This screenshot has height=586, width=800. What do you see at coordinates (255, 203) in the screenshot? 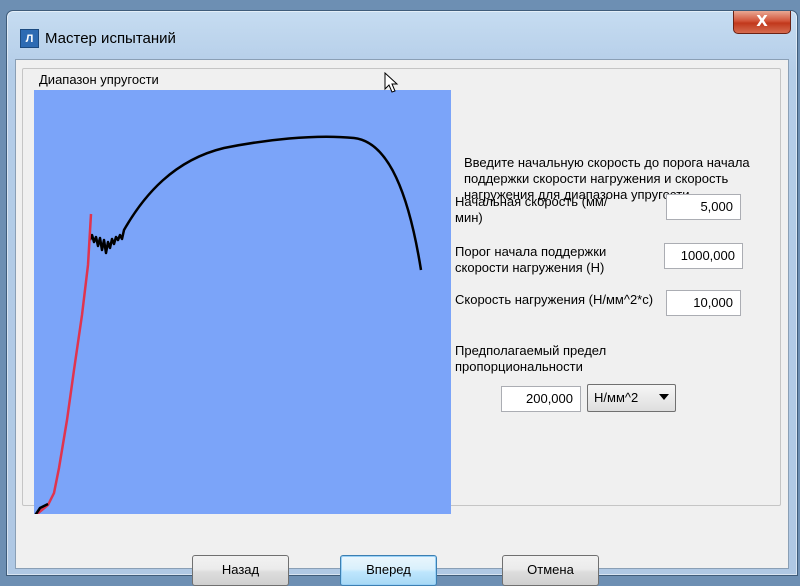
I see `plastic-curve` at bounding box center [255, 203].